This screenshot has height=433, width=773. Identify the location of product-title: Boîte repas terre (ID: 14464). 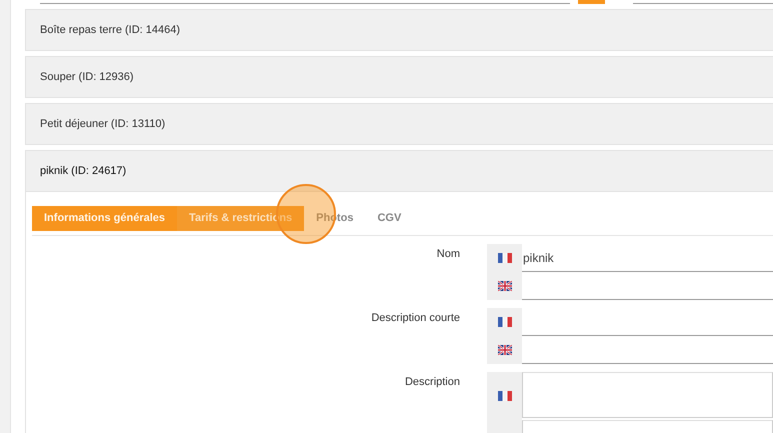
(110, 30).